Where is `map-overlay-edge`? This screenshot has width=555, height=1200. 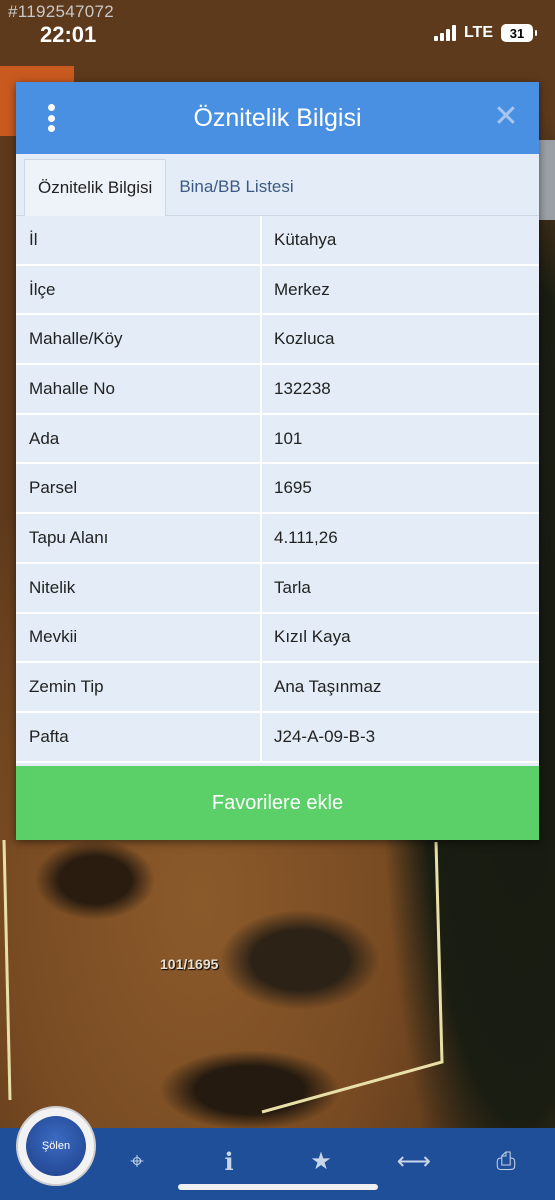 map-overlay-edge is located at coordinates (547, 180).